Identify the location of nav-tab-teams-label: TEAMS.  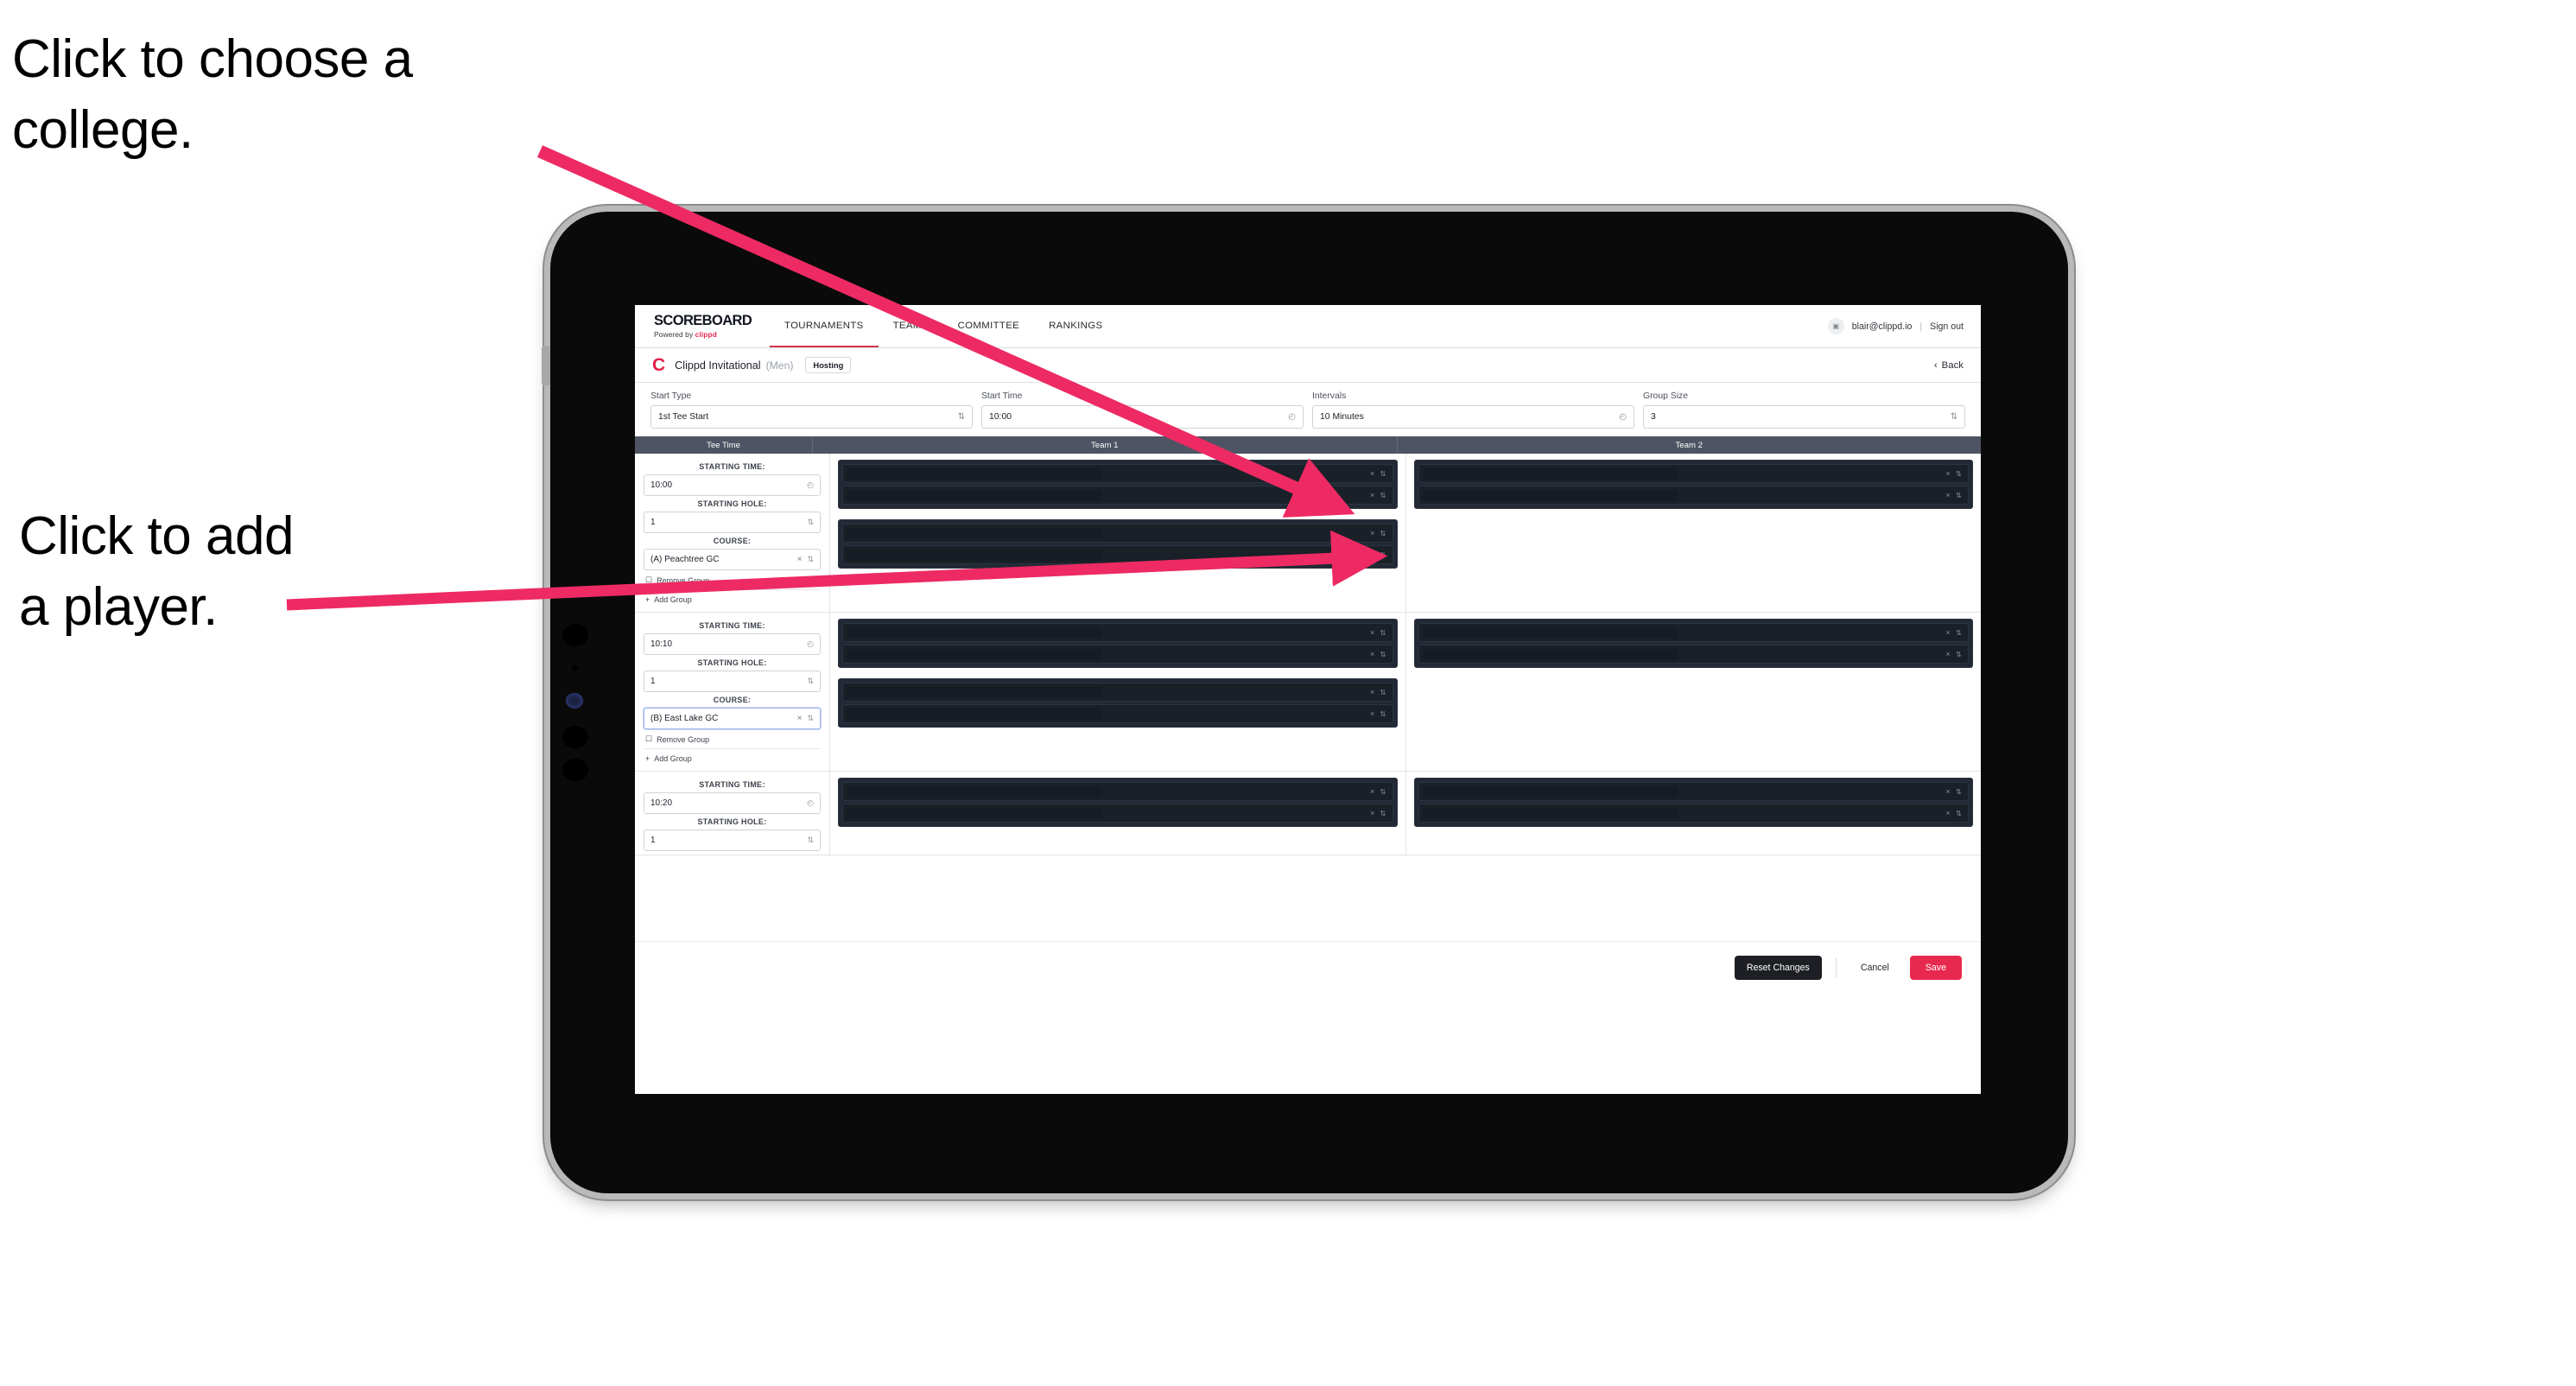
(910, 325).